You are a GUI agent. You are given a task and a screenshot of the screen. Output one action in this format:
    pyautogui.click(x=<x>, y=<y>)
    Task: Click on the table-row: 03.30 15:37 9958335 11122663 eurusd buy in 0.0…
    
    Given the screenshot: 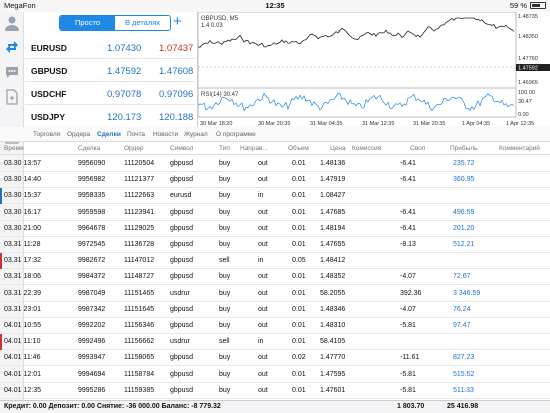 What is the action you would take?
    pyautogui.click(x=275, y=196)
    